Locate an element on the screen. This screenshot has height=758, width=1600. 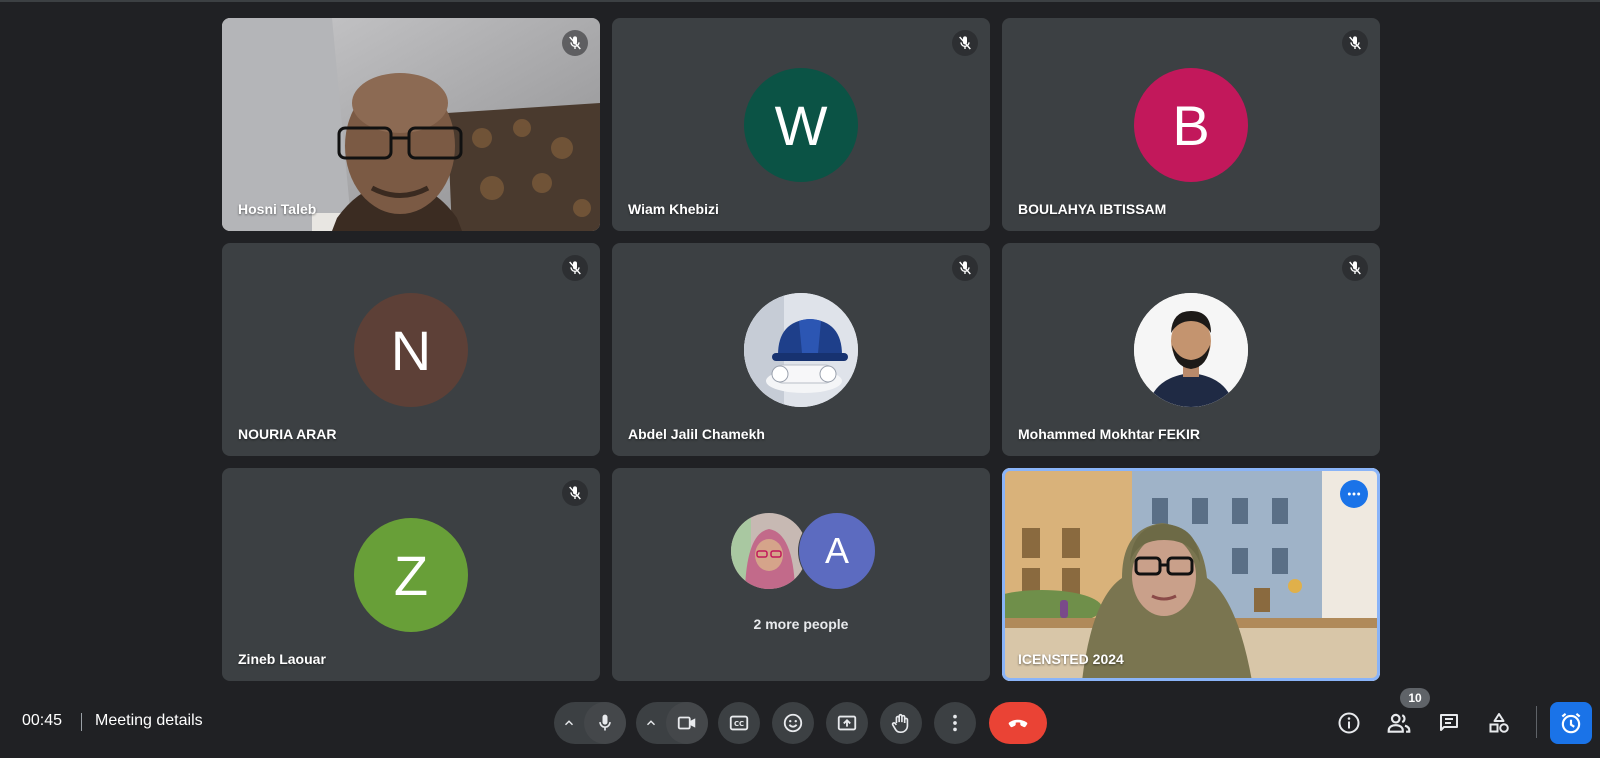
top-border is located at coordinates (800, 1).